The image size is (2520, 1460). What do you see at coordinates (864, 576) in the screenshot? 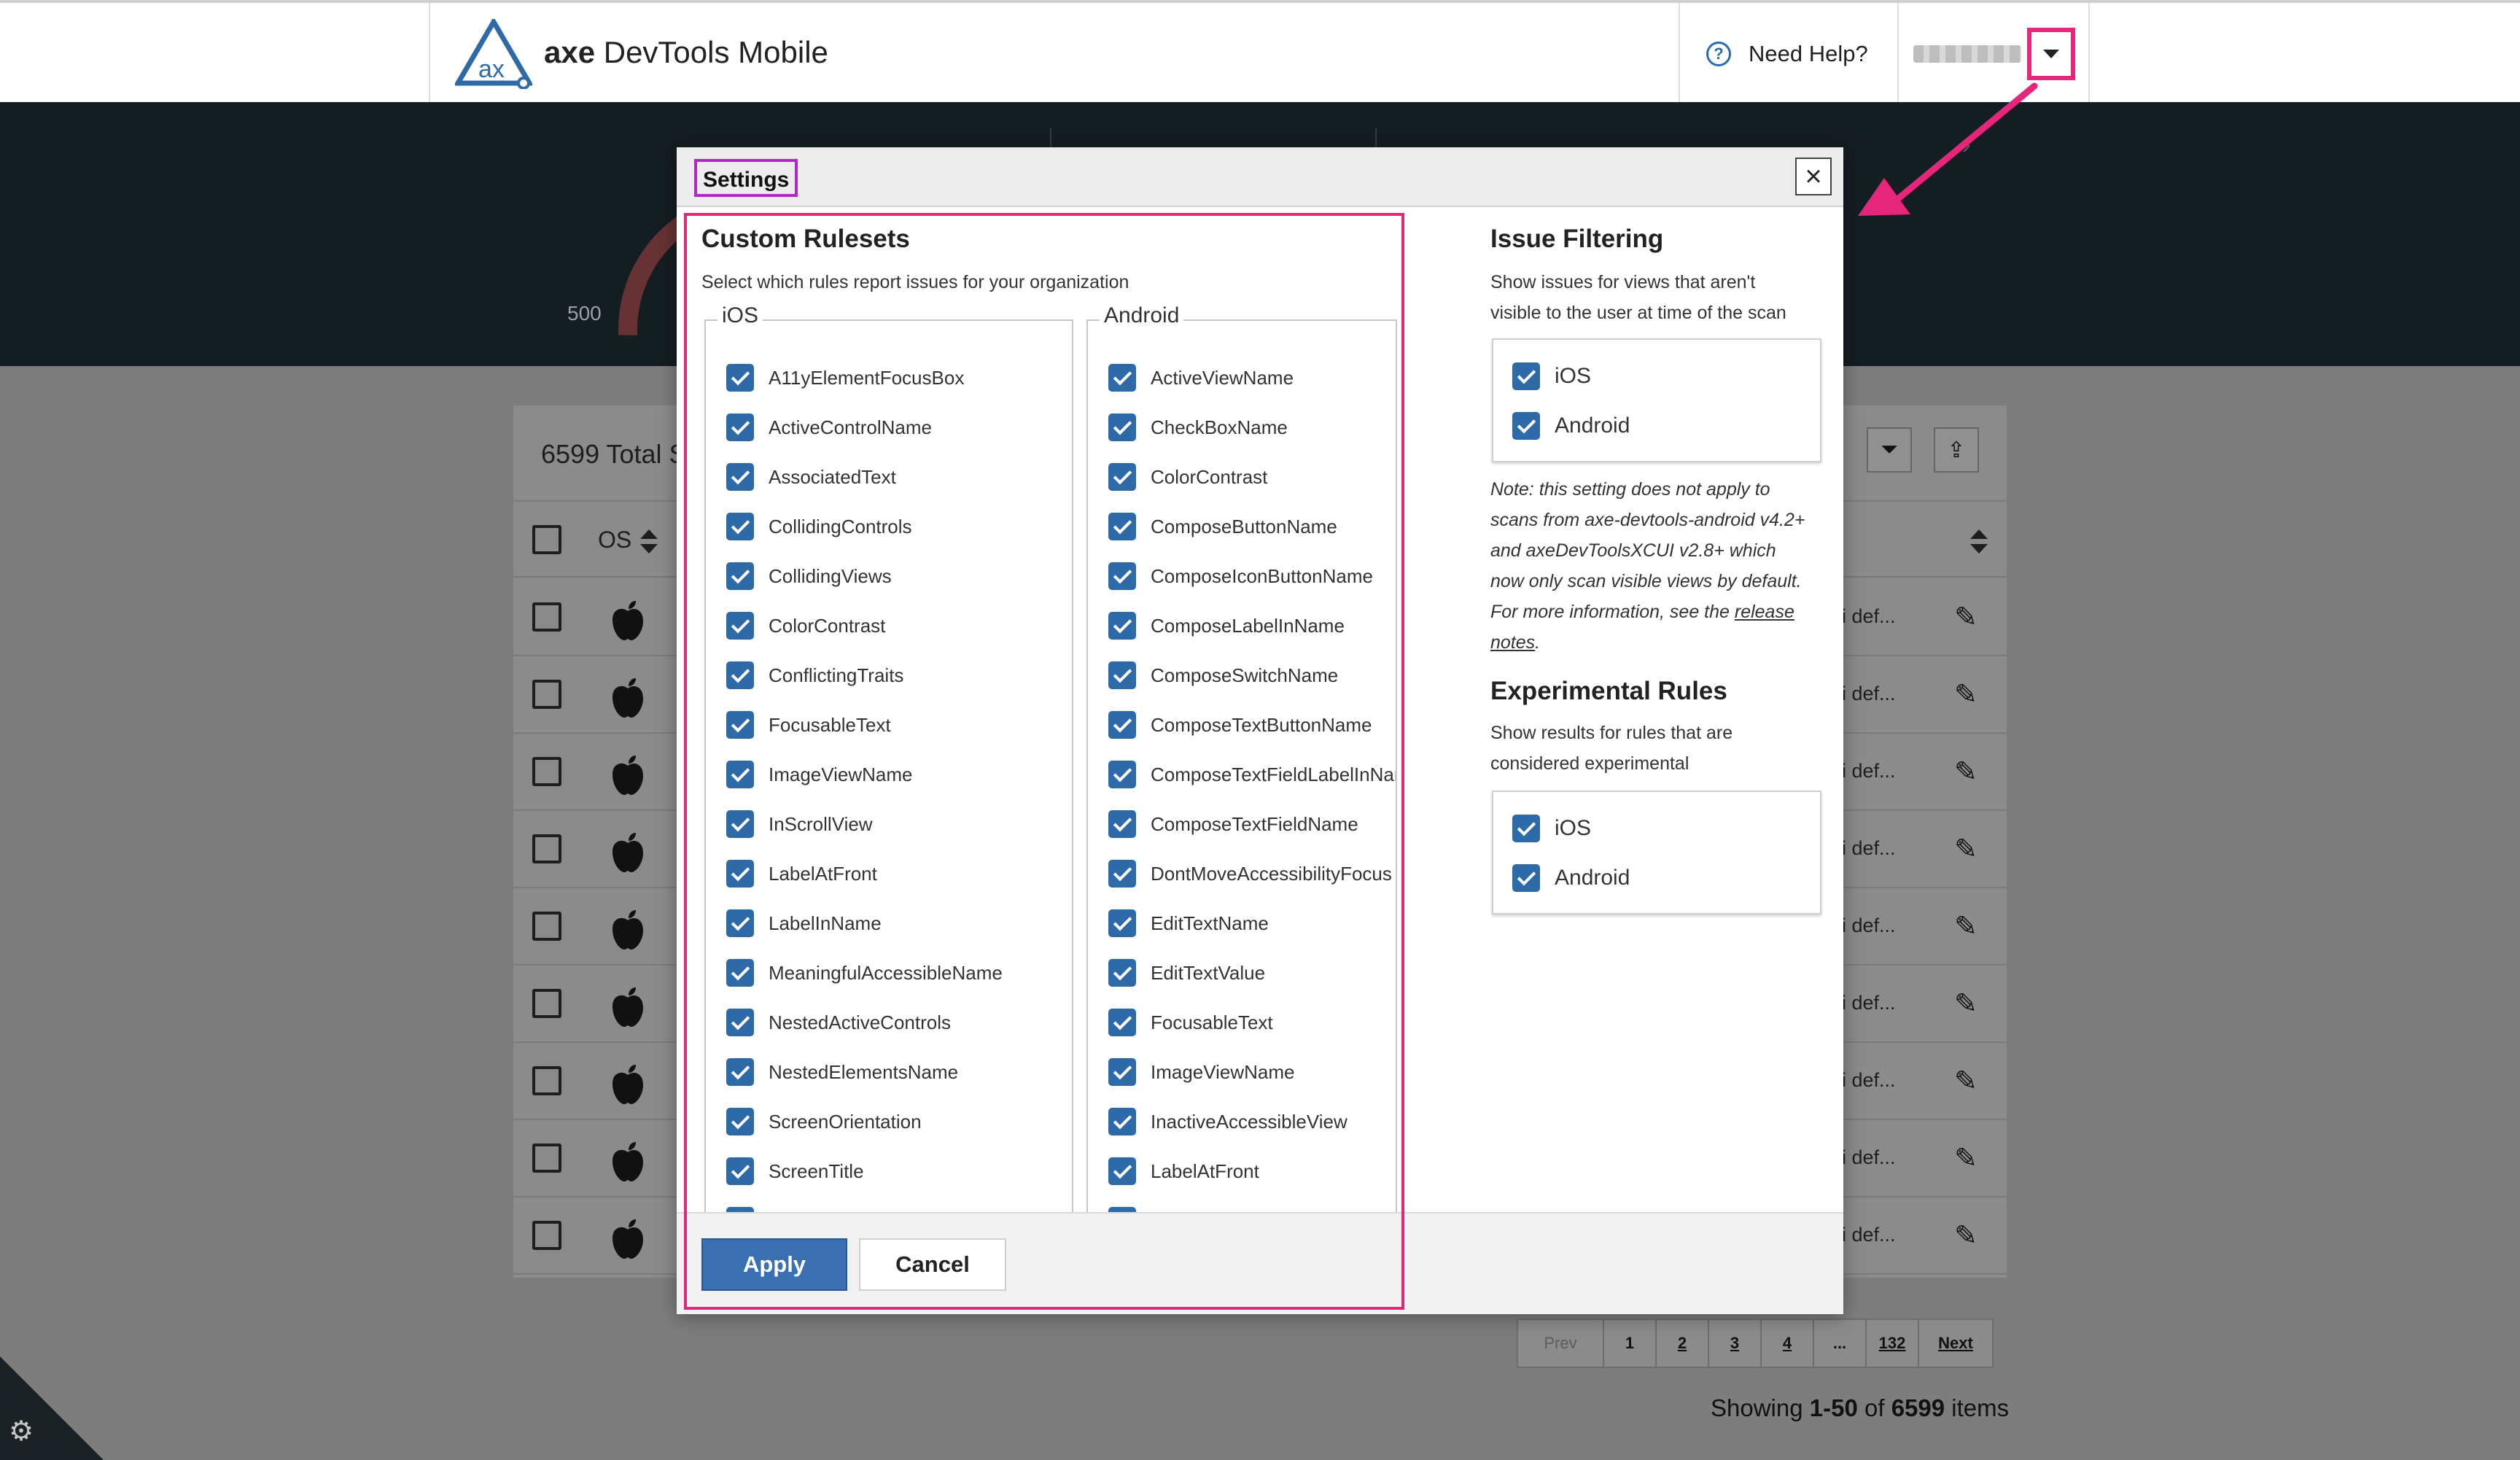
I see `rule-checkbox: CollidingViews` at bounding box center [864, 576].